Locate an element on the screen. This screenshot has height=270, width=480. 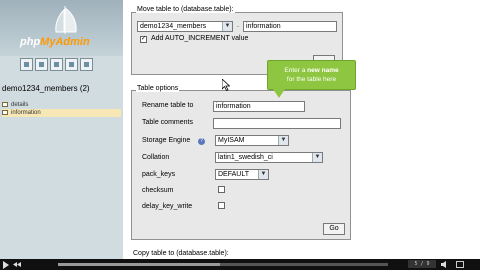
storage-engine-value: MyISAM is located at coordinates (231, 140).